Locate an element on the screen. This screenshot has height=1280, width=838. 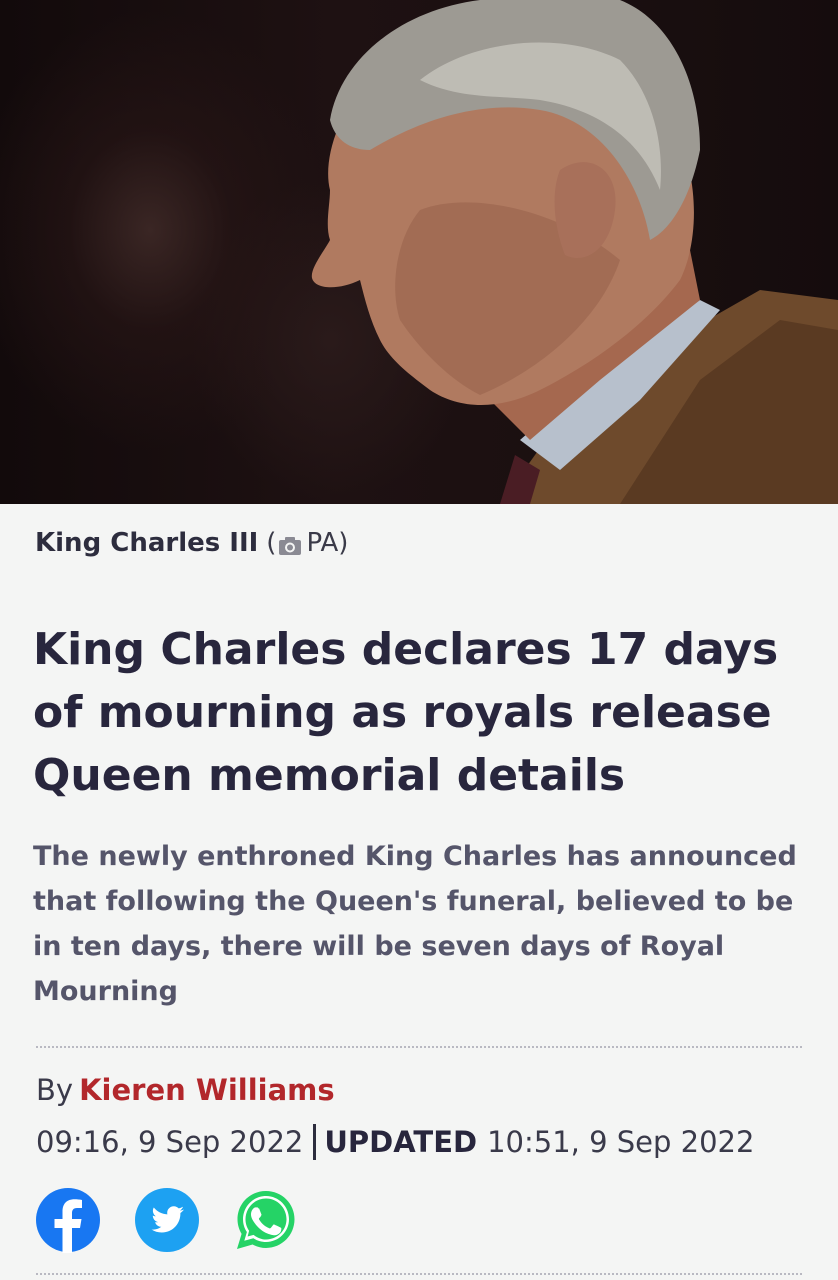
date-separator is located at coordinates (315, 1142).